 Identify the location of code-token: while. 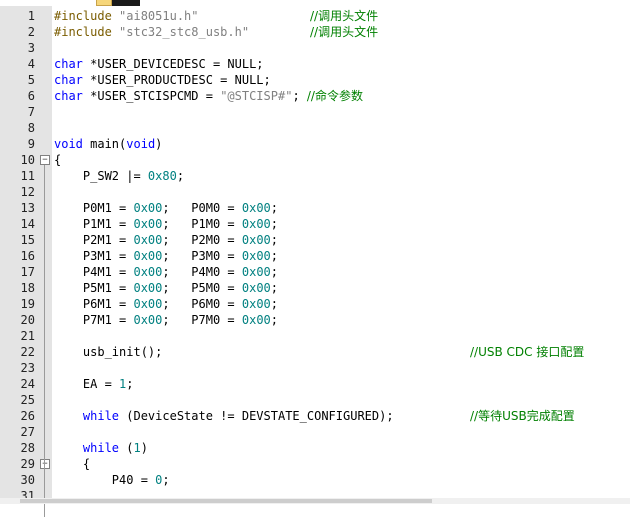
(101, 416).